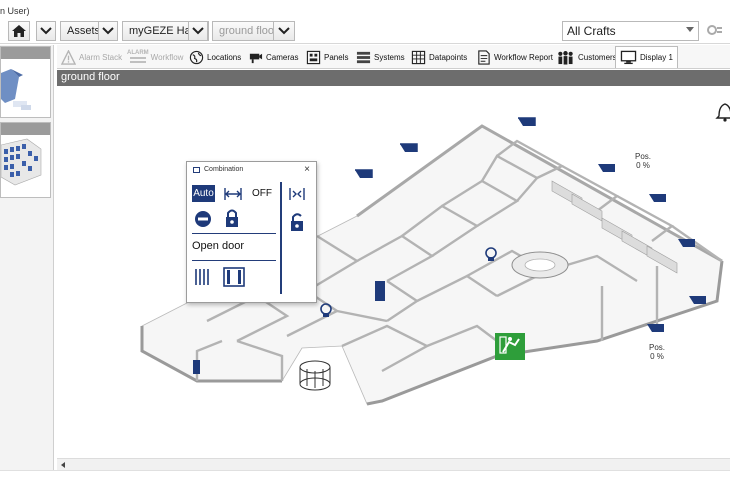  I want to click on workflow-report-label: Workflow Report, so click(523, 57).